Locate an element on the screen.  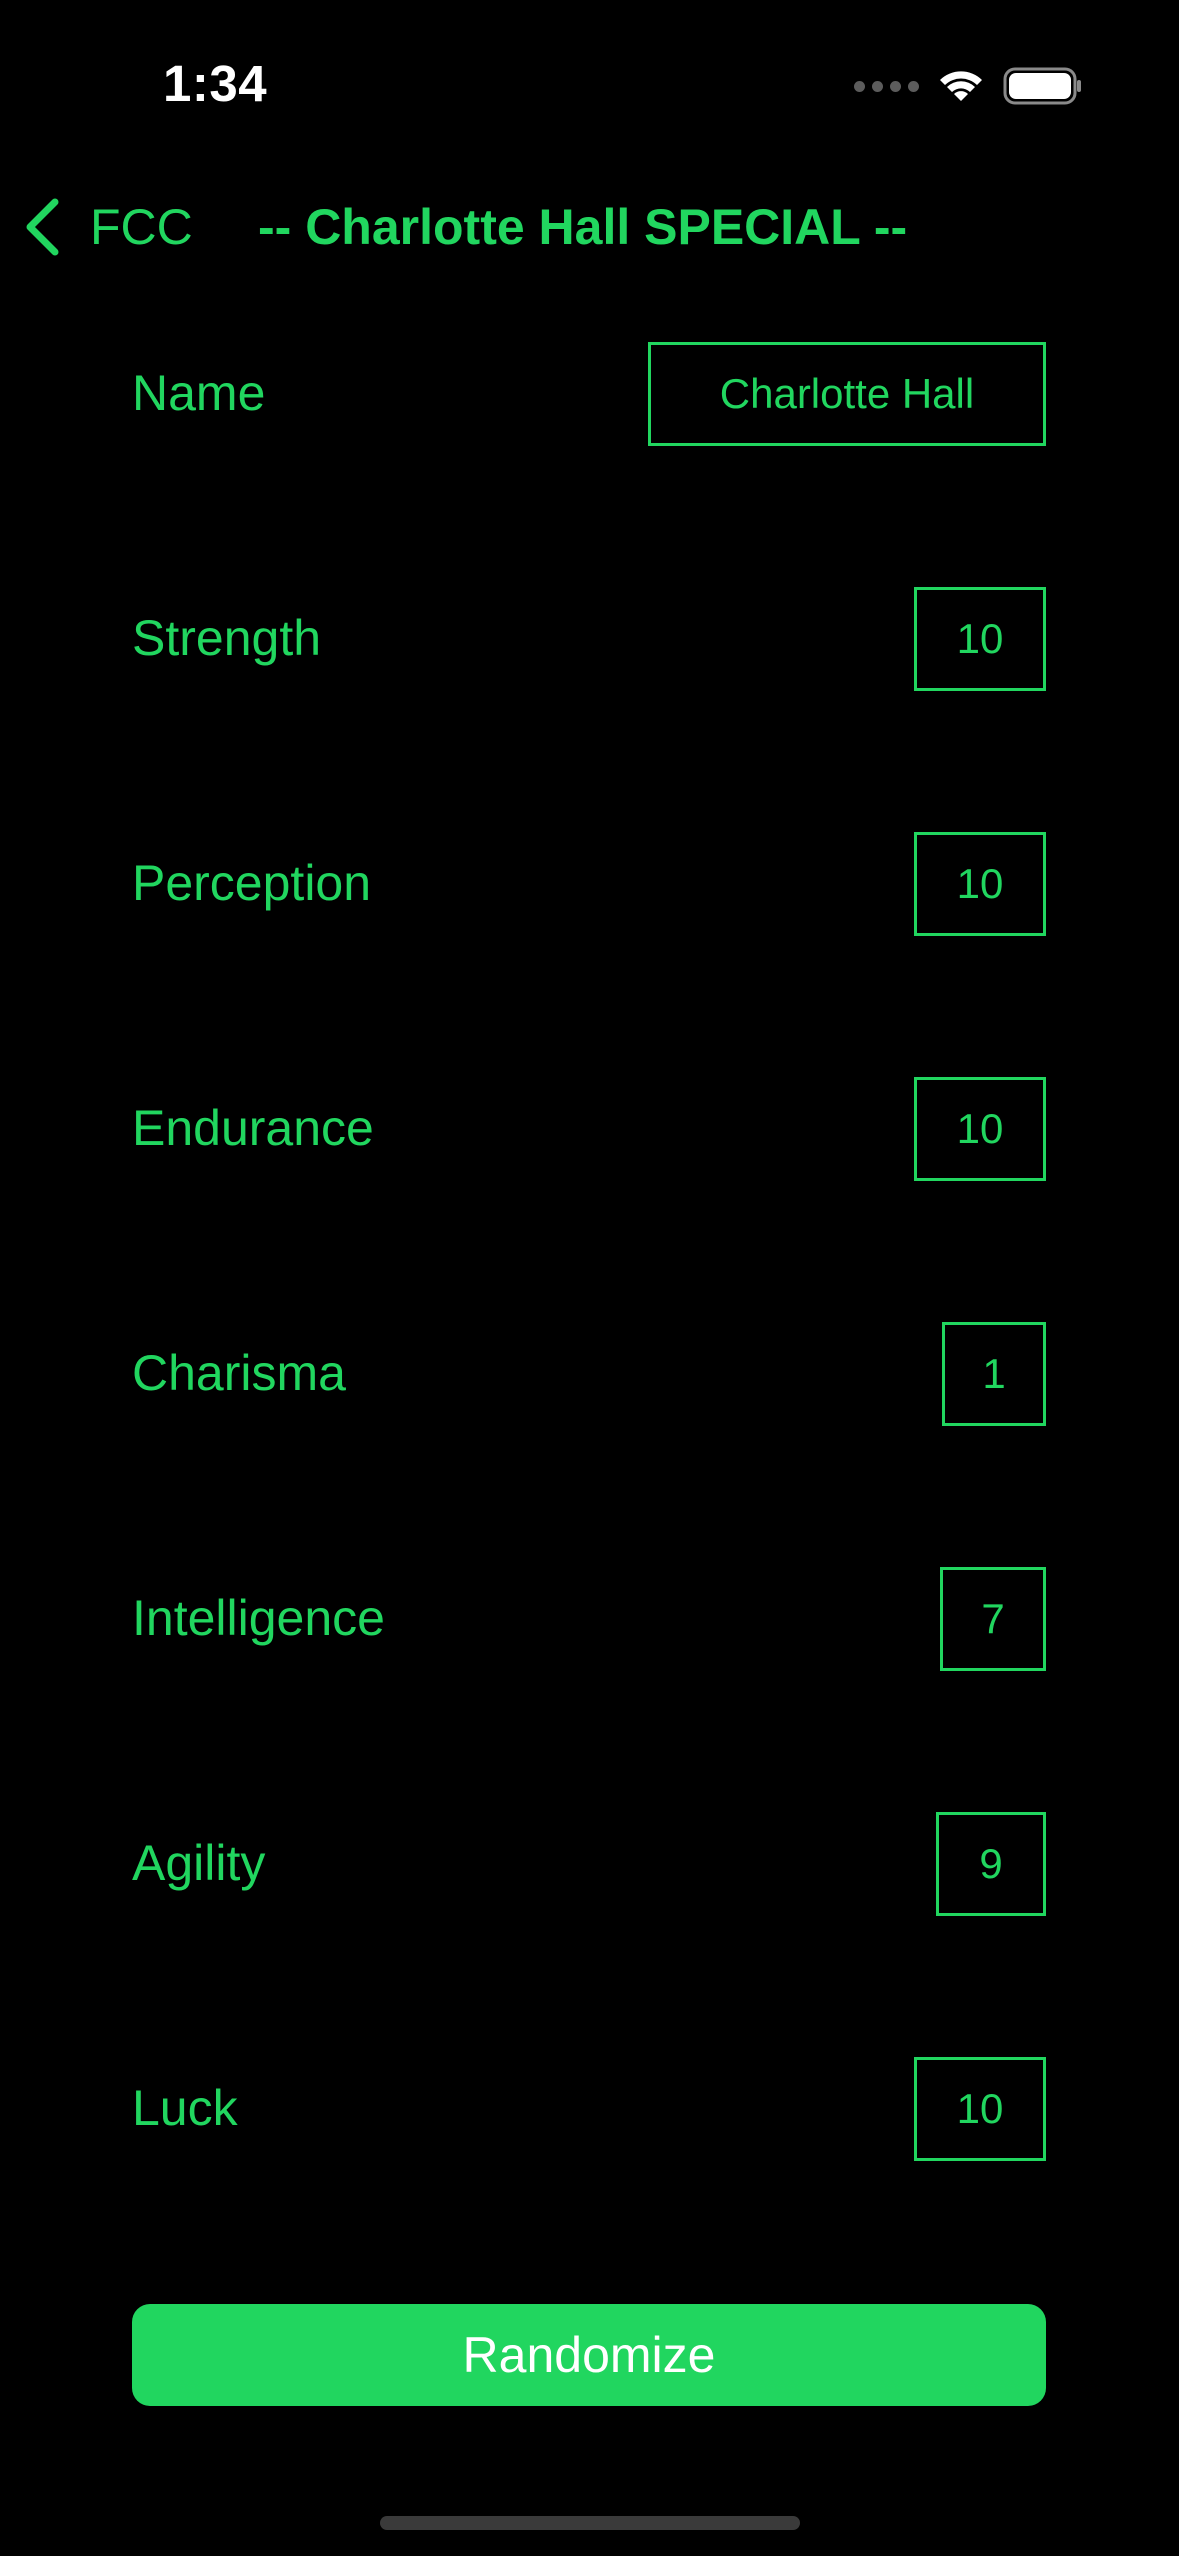
endurance-field: 10 is located at coordinates (980, 1129).